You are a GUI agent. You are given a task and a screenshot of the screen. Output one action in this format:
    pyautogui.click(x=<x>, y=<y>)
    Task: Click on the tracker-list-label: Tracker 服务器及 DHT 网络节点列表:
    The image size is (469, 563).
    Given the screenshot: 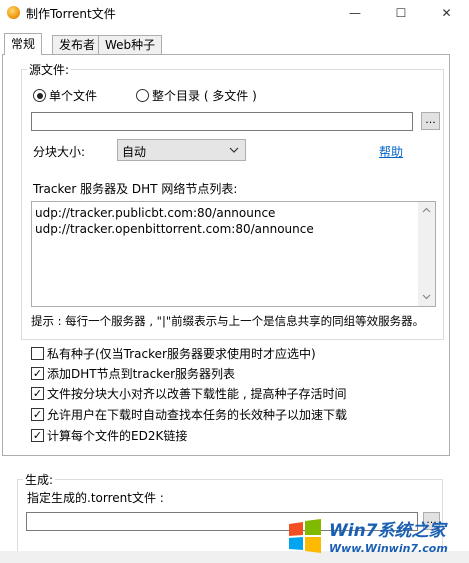 What is the action you would take?
    pyautogui.click(x=135, y=189)
    